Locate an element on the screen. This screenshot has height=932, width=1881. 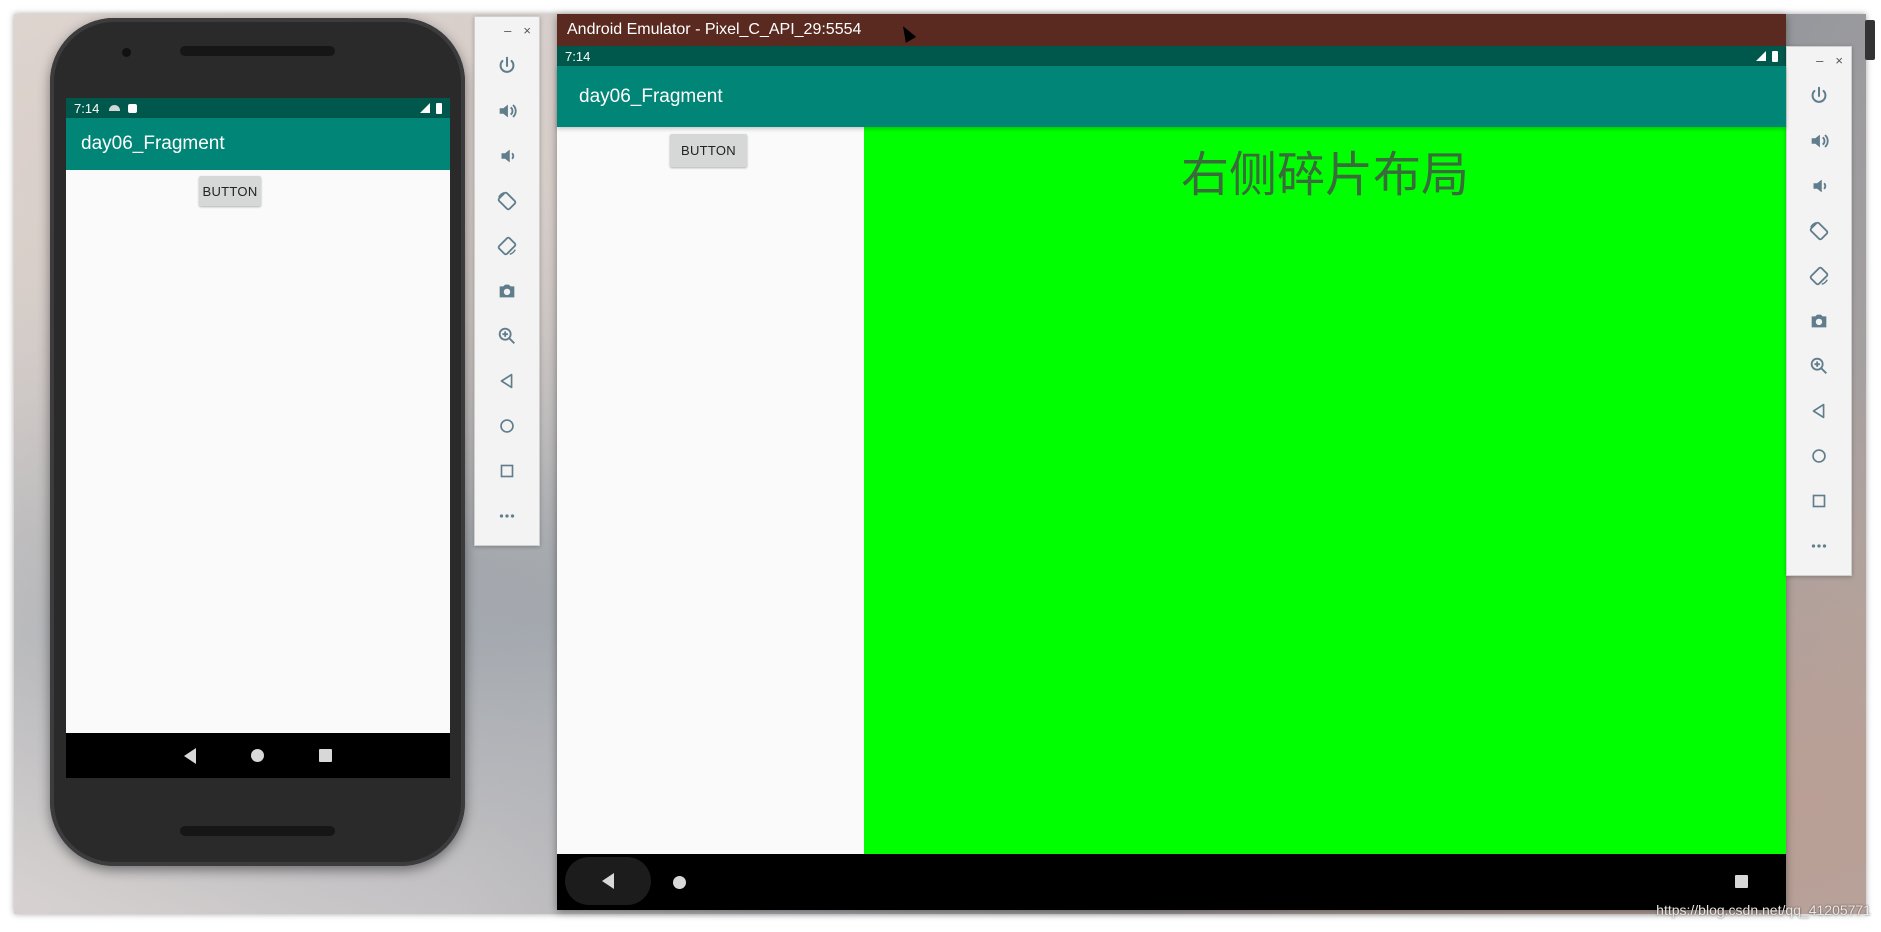
watermark-text: https://blog.csdn.net/qq_41205771 is located at coordinates (1763, 910).